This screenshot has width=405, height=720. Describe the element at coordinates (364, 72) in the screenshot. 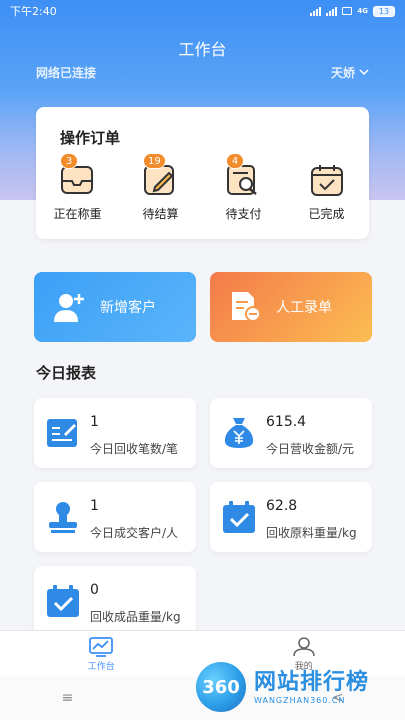

I see `chevron-down-icon` at that location.